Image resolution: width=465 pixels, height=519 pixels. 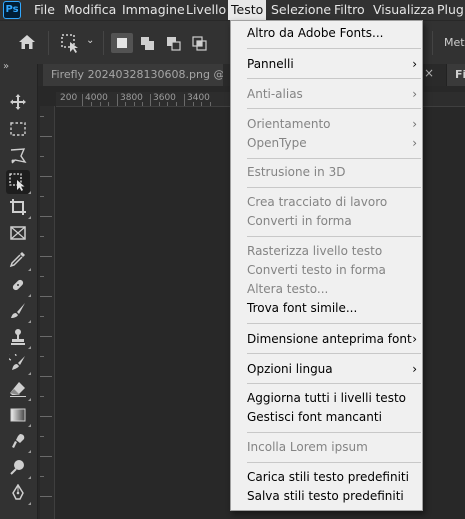 I want to click on intersect-selection-button, so click(x=200, y=43).